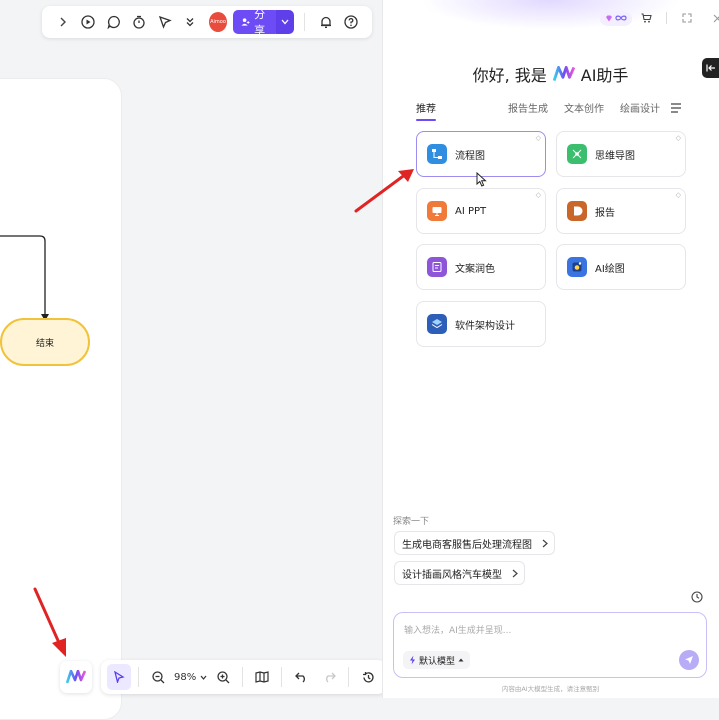  I want to click on history-button, so click(368, 677).